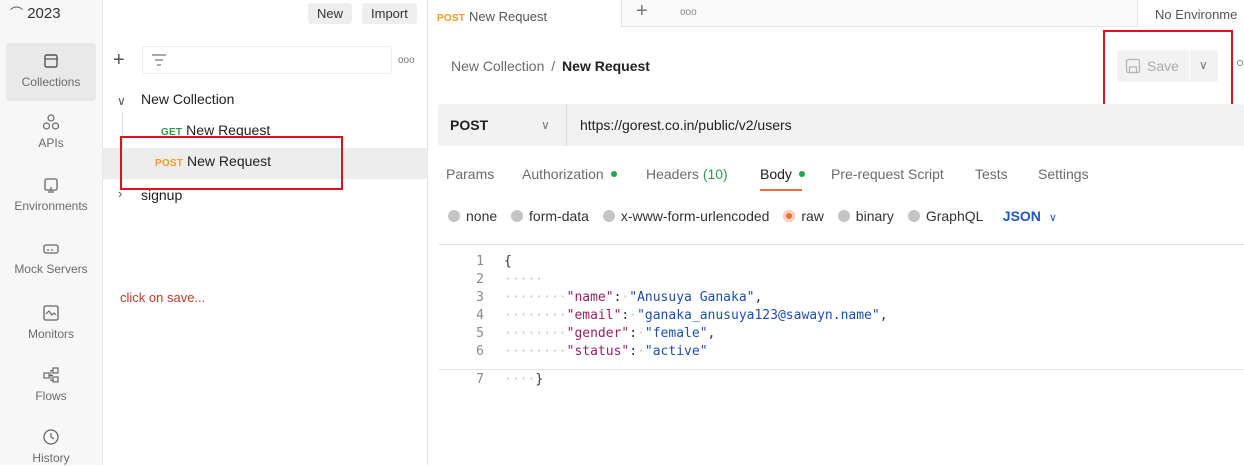 Image resolution: width=1244 pixels, height=466 pixels. I want to click on tab-authorization: Authorization, so click(569, 174).